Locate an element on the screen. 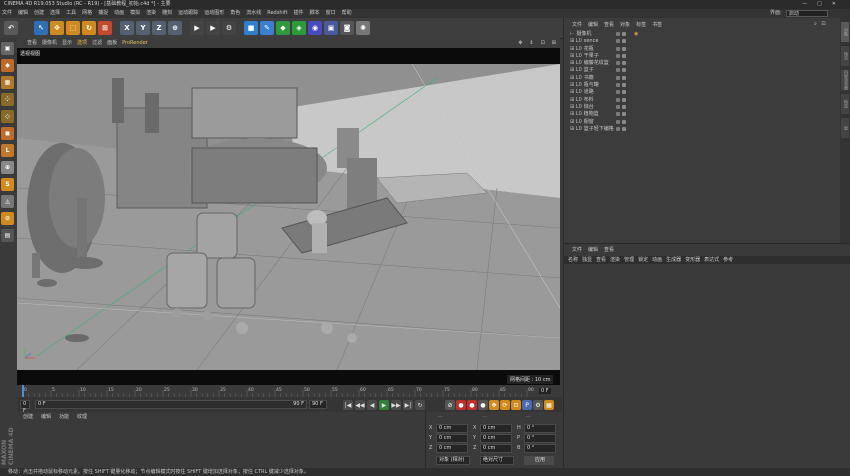  material-menu-item: 编辑 is located at coordinates (46, 417).